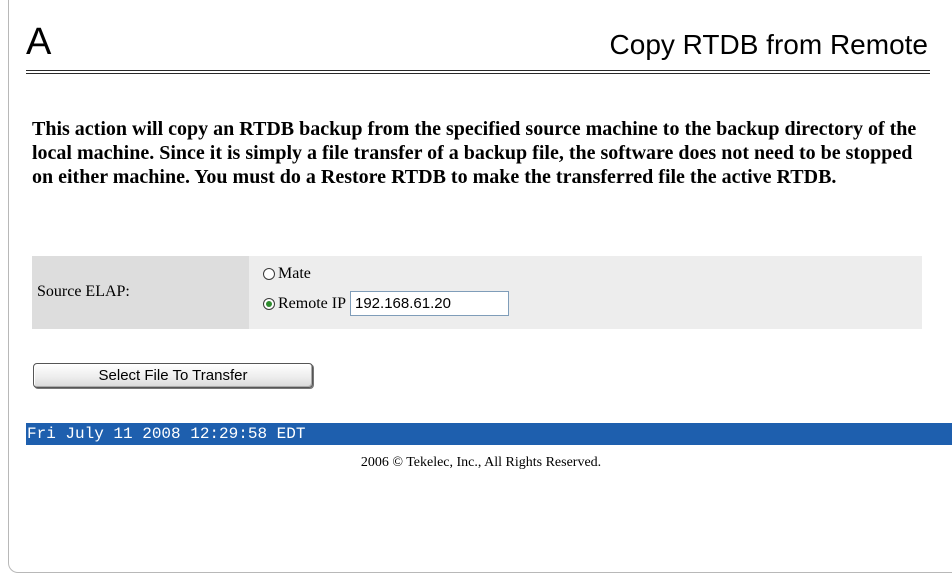 The width and height of the screenshot is (952, 573). What do you see at coordinates (269, 303) in the screenshot?
I see `remote-ip-radio` at bounding box center [269, 303].